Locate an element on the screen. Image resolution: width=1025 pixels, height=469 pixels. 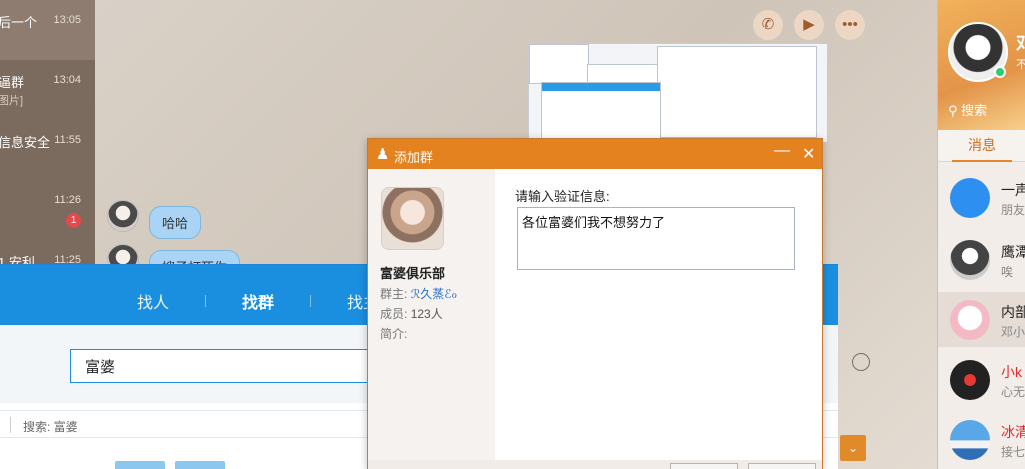
verify-message-input: 各位富婆们我不想努力了 is located at coordinates (656, 238).